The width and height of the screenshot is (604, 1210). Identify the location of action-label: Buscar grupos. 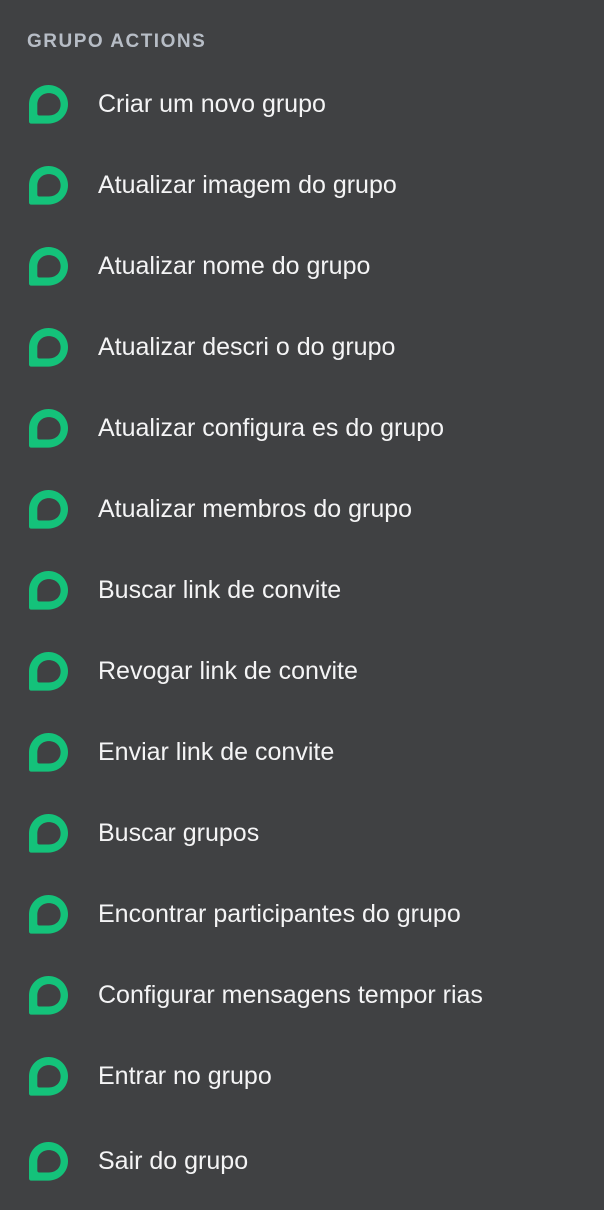
(179, 832).